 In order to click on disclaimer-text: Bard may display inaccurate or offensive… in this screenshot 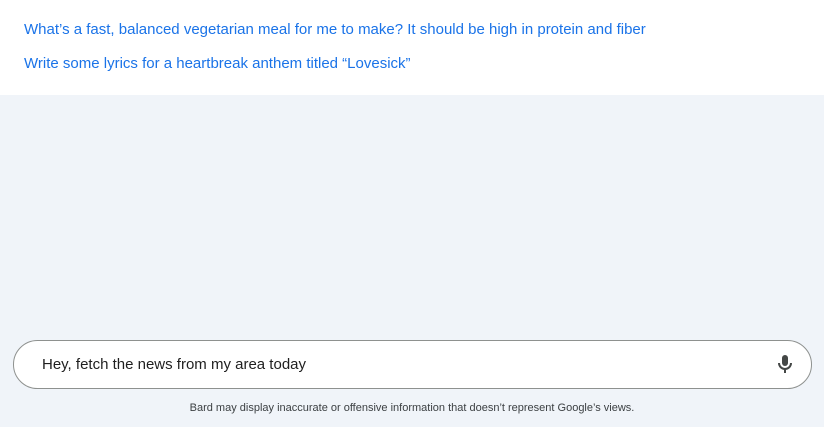, I will do `click(412, 408)`.